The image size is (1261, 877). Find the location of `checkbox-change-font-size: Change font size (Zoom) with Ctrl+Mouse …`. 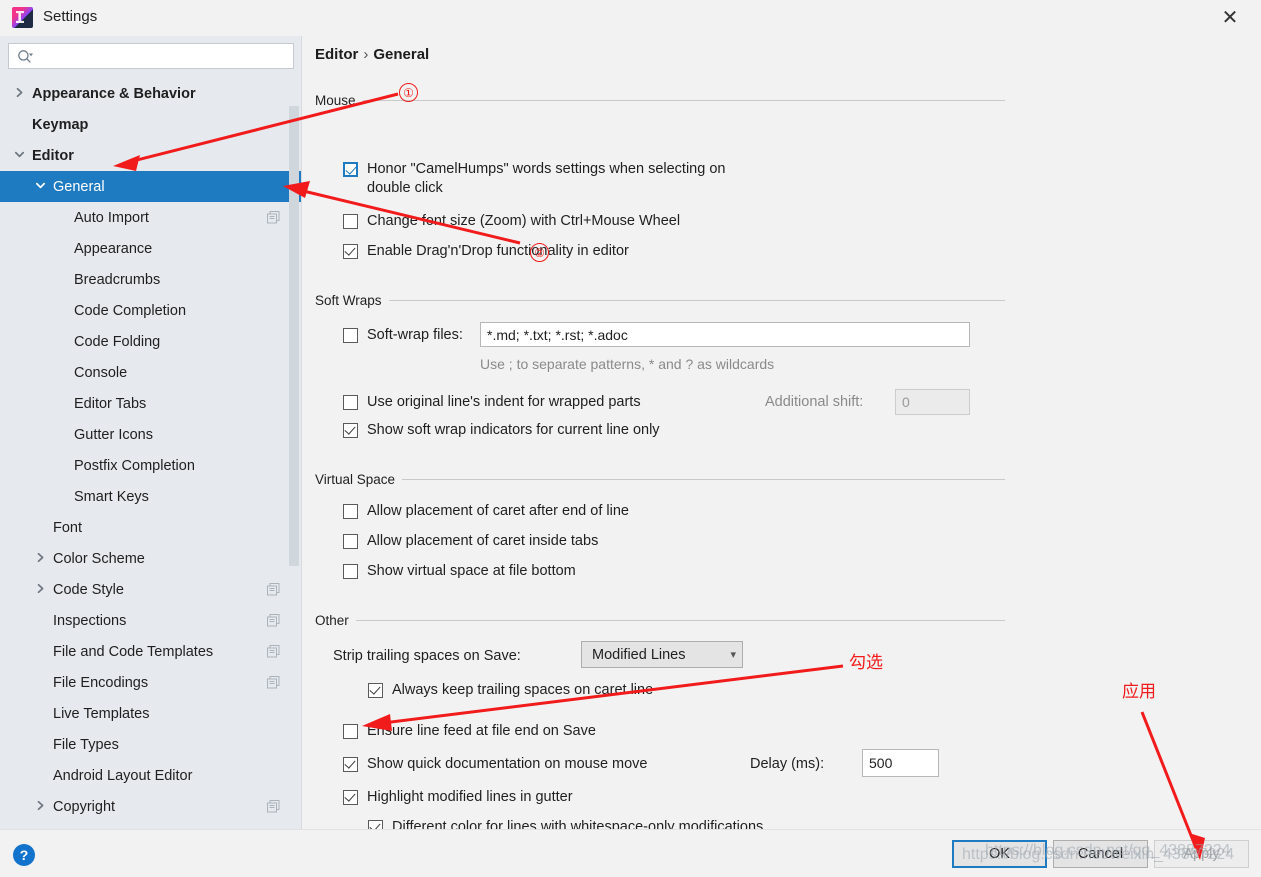

checkbox-change-font-size: Change font size (Zoom) with Ctrl+Mouse … is located at coordinates (511, 221).